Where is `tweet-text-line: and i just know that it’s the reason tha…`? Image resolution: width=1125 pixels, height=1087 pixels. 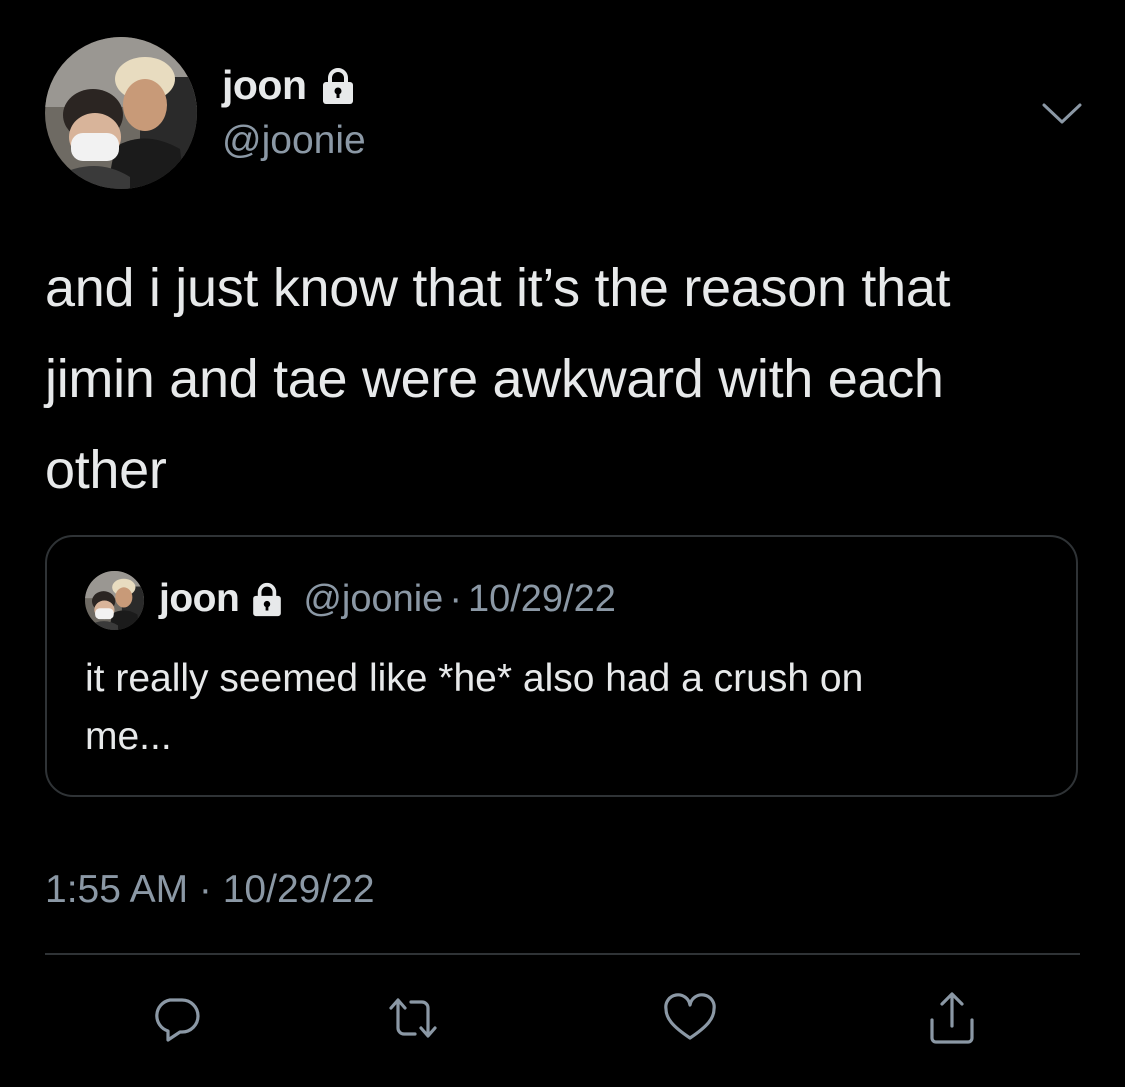 tweet-text-line: and i just know that it’s the reason tha… is located at coordinates (498, 288).